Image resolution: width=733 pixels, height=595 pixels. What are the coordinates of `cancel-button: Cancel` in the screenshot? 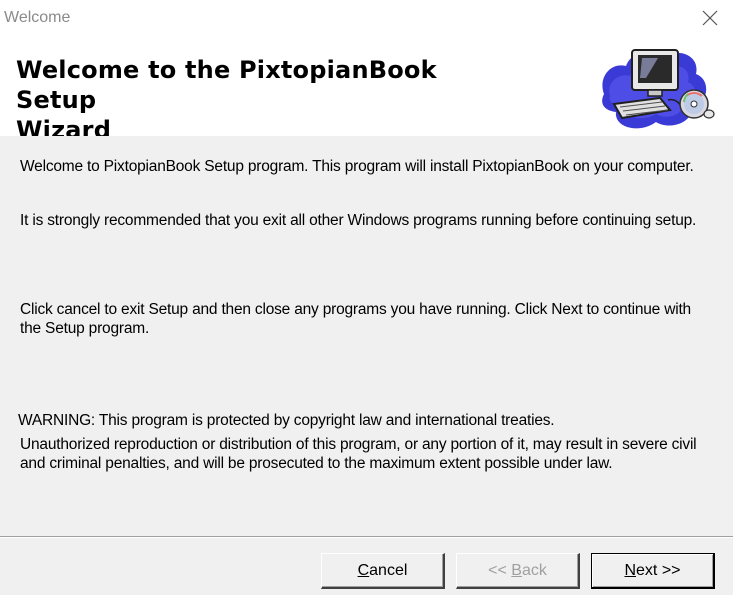 It's located at (383, 571).